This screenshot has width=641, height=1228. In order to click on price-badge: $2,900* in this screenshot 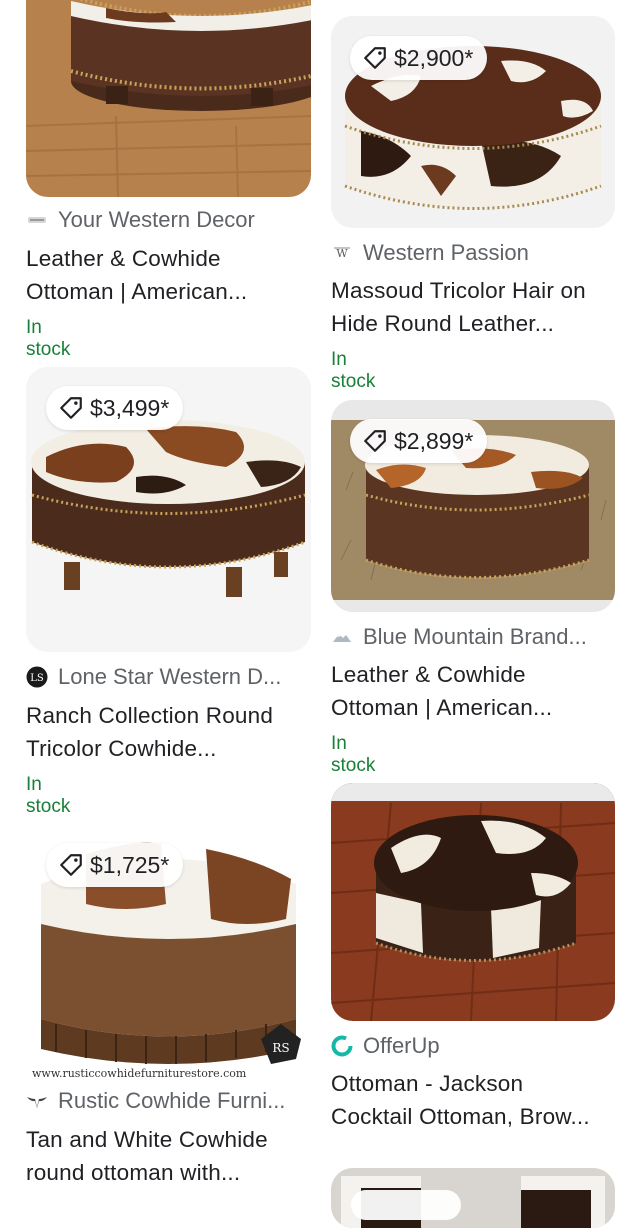, I will do `click(419, 58)`.